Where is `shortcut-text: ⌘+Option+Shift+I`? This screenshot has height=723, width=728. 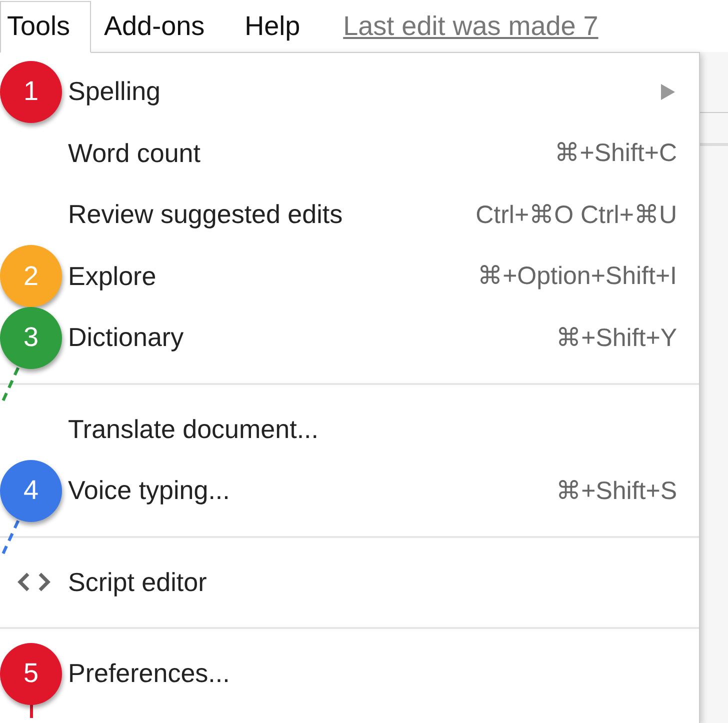 shortcut-text: ⌘+Option+Shift+I is located at coordinates (578, 276).